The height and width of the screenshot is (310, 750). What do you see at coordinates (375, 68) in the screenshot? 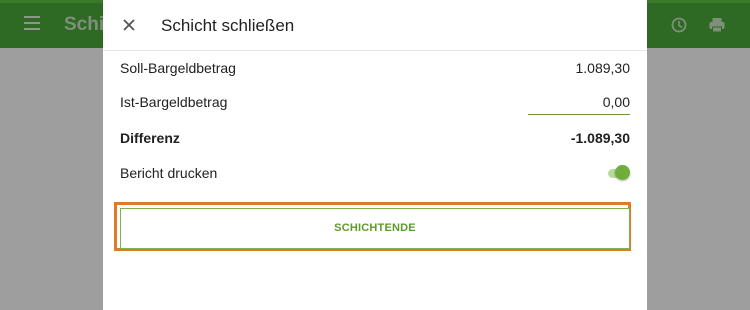
I see `row-soll: Soll-Bargeldbetrag 1.089,30` at bounding box center [375, 68].